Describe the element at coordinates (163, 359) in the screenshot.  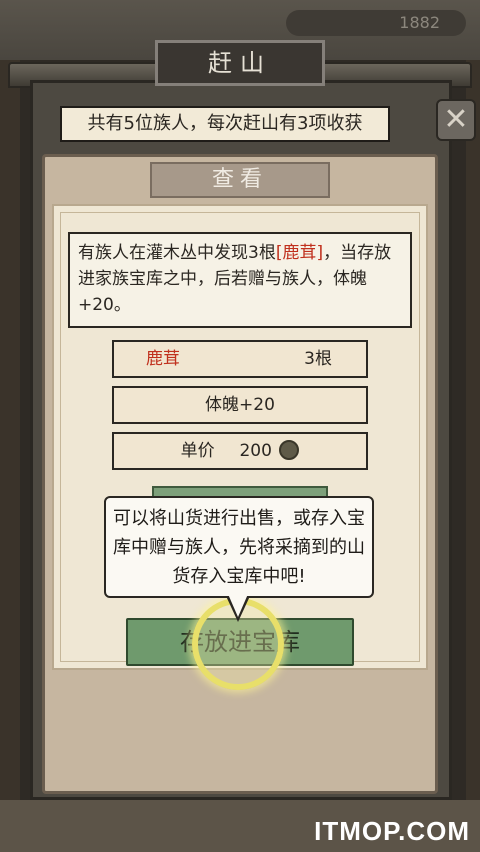
I see `item-name: 鹿茸` at that location.